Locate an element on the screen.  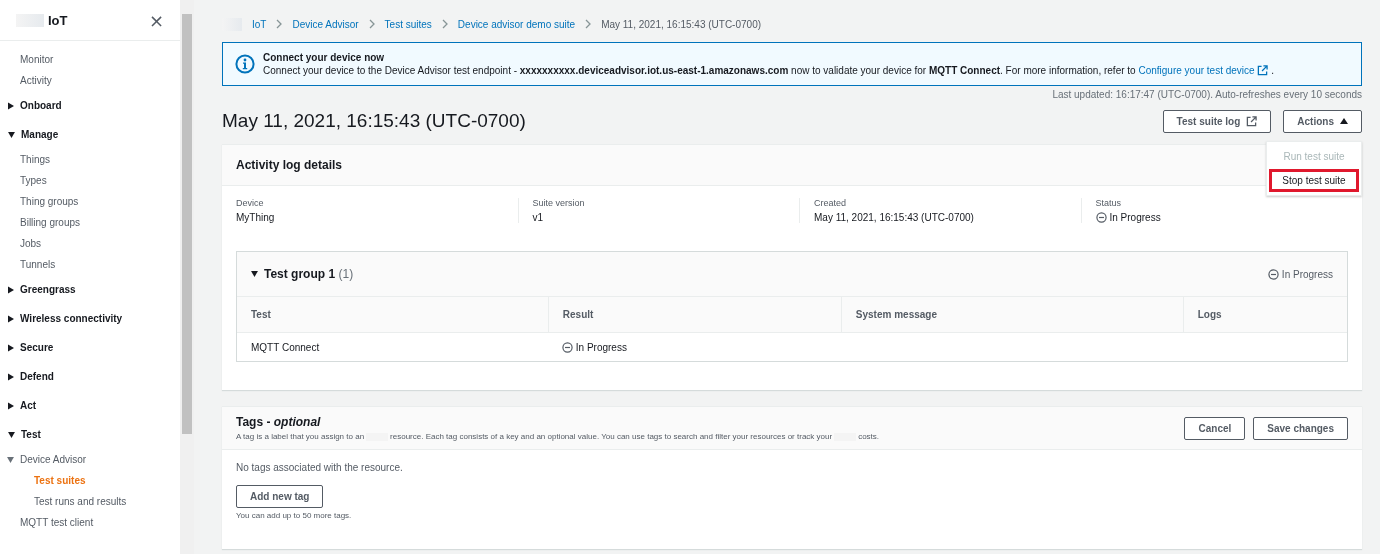
tags-title: Tags - optional is located at coordinates (279, 422).